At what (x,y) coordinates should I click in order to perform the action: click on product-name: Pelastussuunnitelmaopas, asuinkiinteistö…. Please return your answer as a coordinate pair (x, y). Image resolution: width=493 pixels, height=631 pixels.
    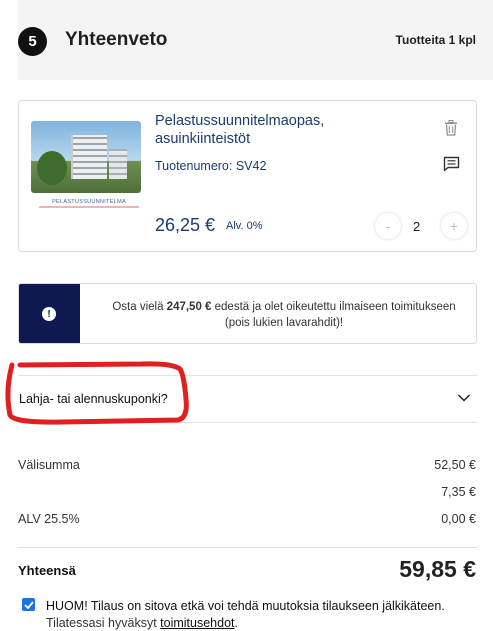
    Looking at the image, I should click on (255, 130).